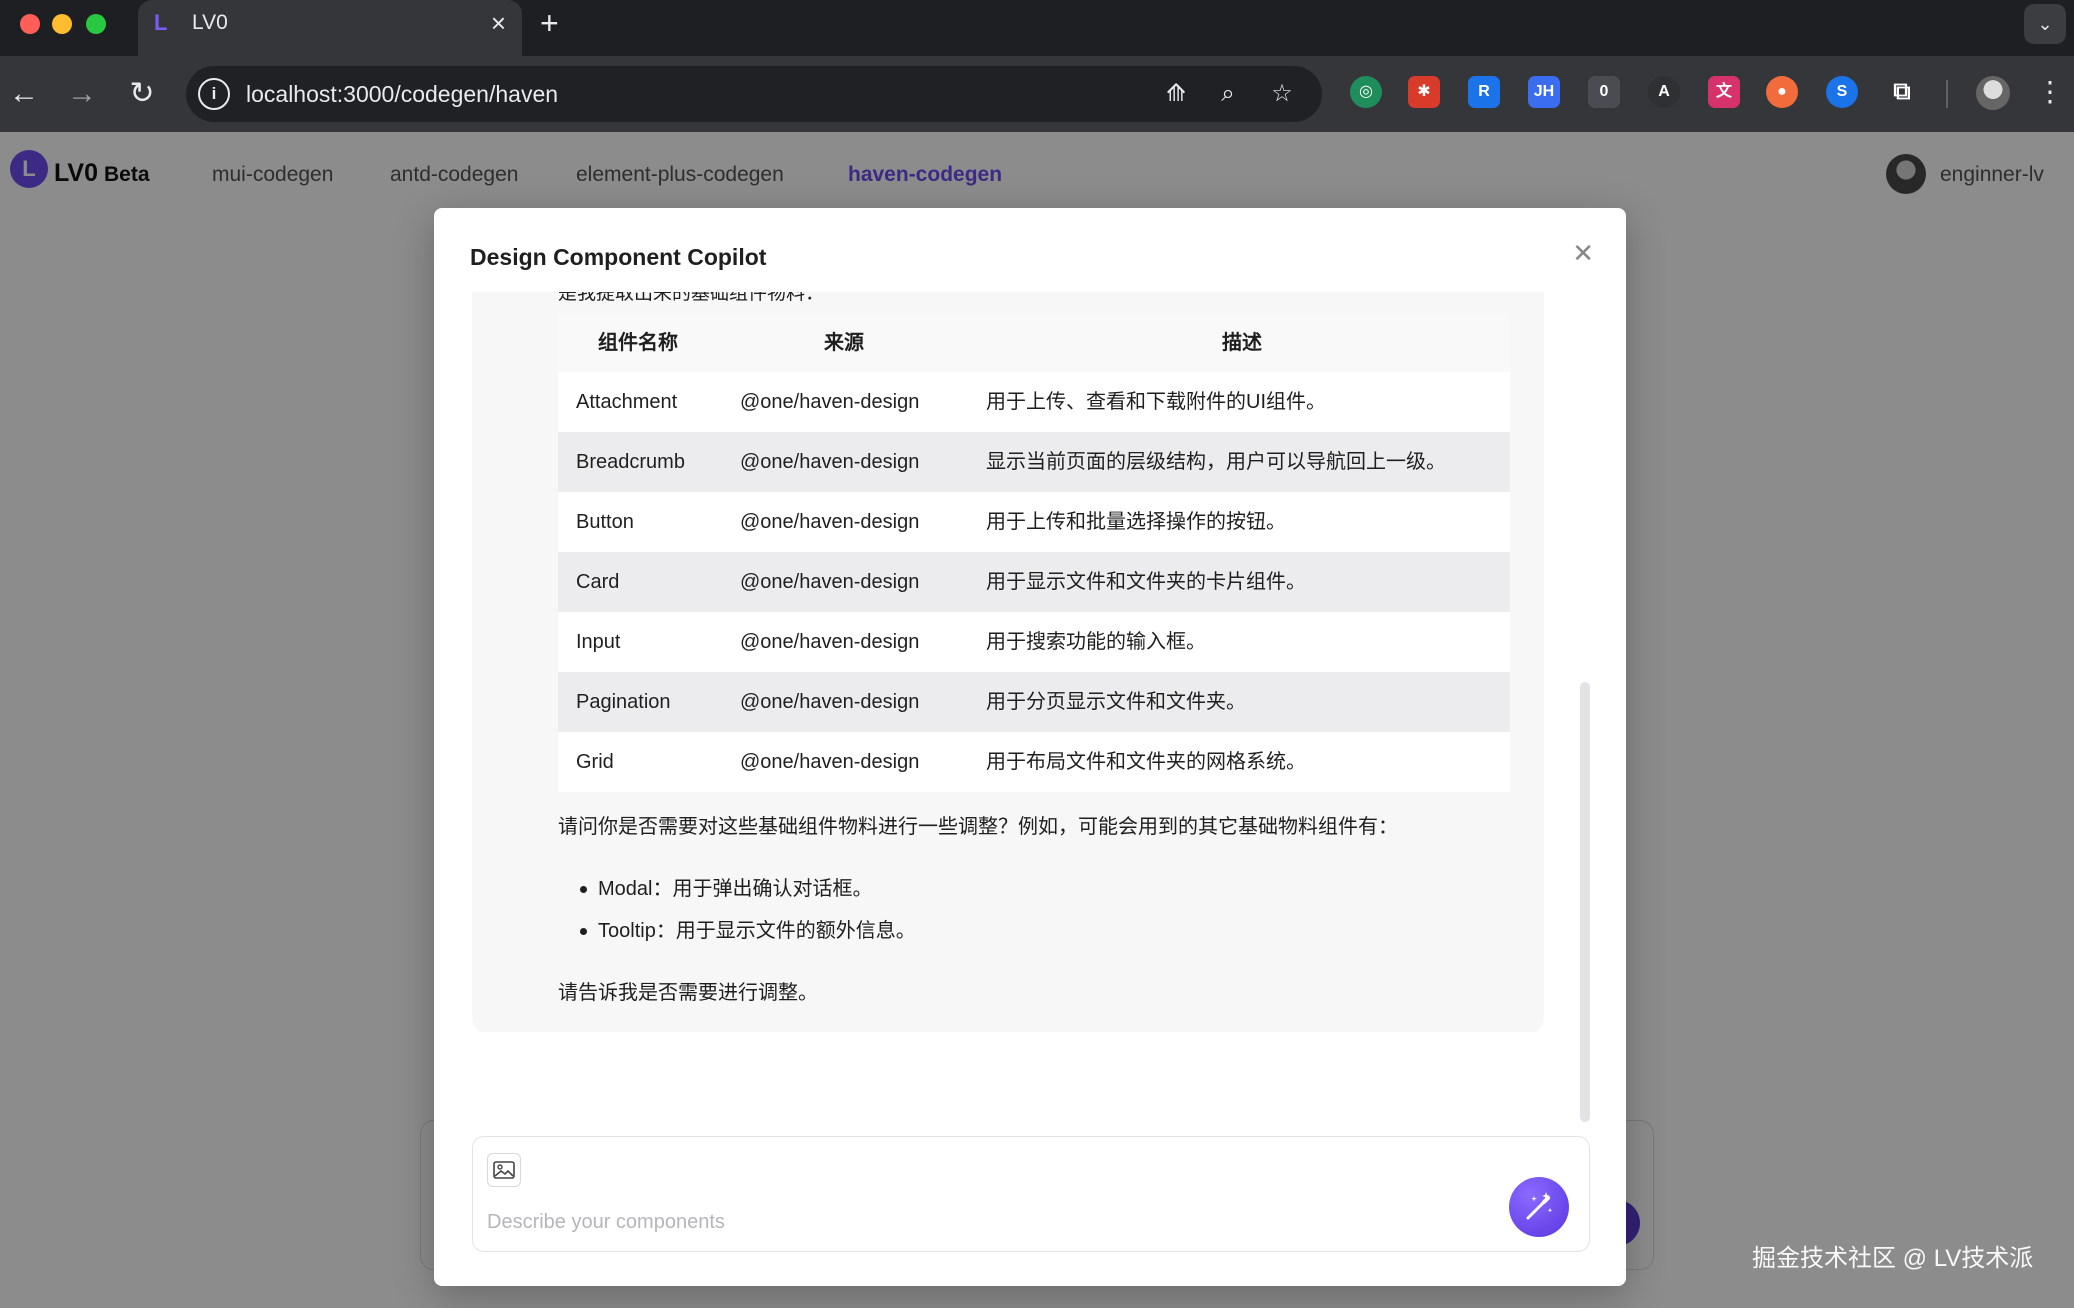 The width and height of the screenshot is (2074, 1308). What do you see at coordinates (737, 931) in the screenshot?
I see `list-item: Tooltip：用于显示文件的额外信息。` at bounding box center [737, 931].